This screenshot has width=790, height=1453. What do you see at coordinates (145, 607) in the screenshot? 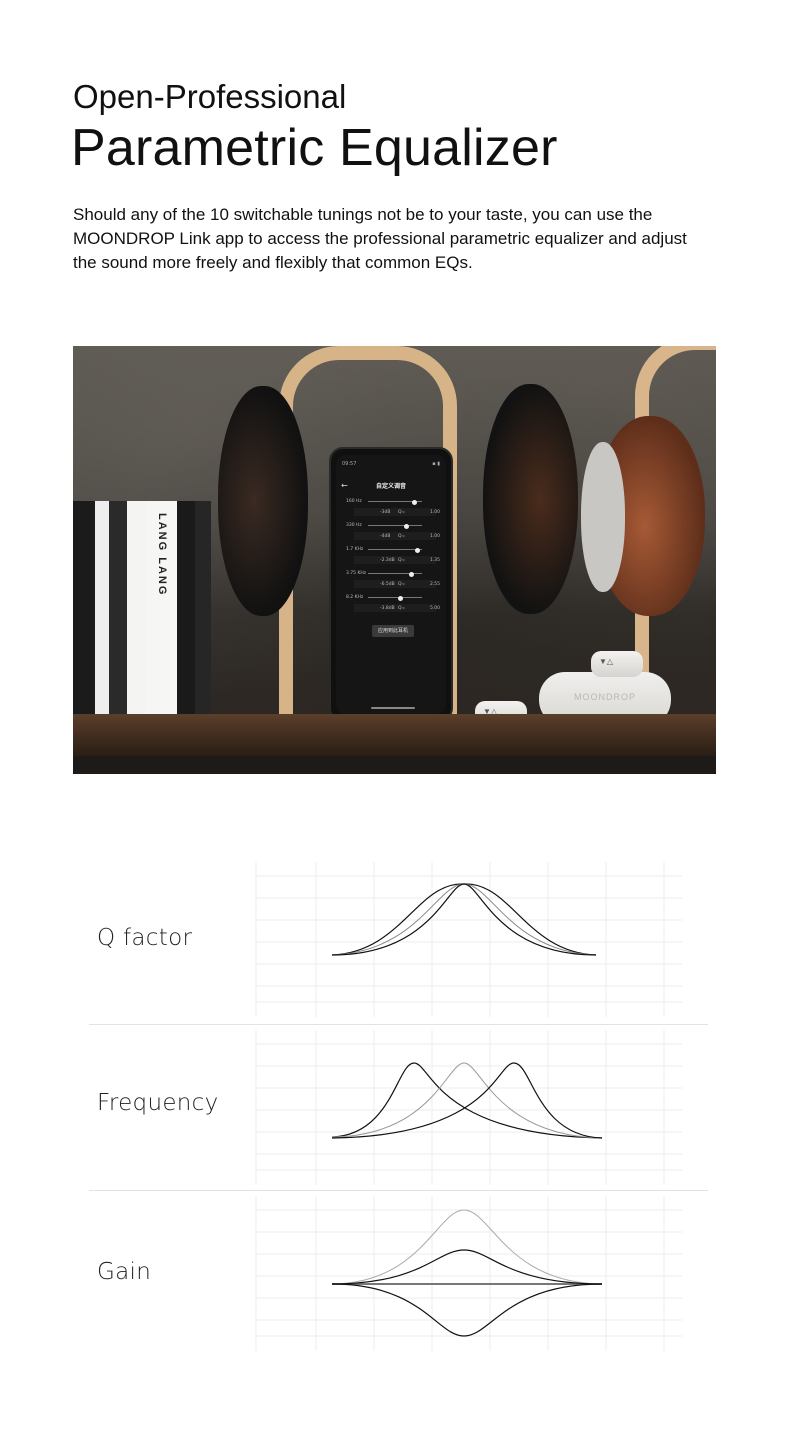
I see `cd-stack: LANG LANG` at bounding box center [145, 607].